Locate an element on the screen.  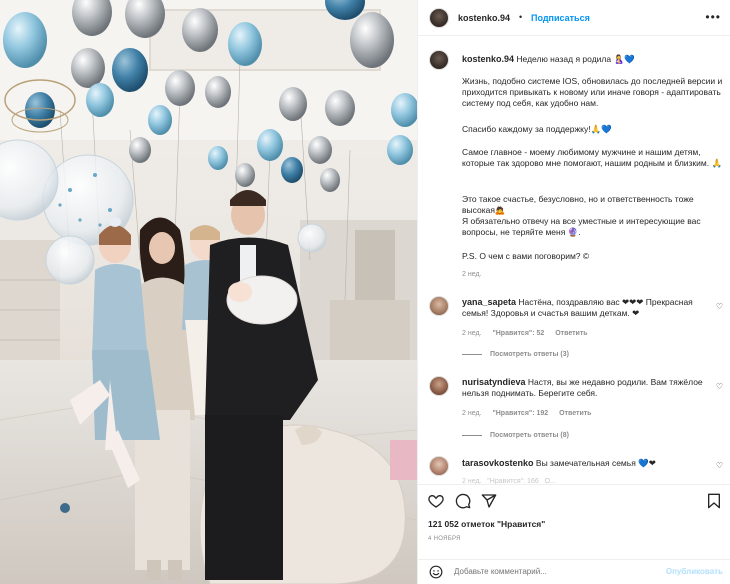
smiley-icon is located at coordinates (436, 573).